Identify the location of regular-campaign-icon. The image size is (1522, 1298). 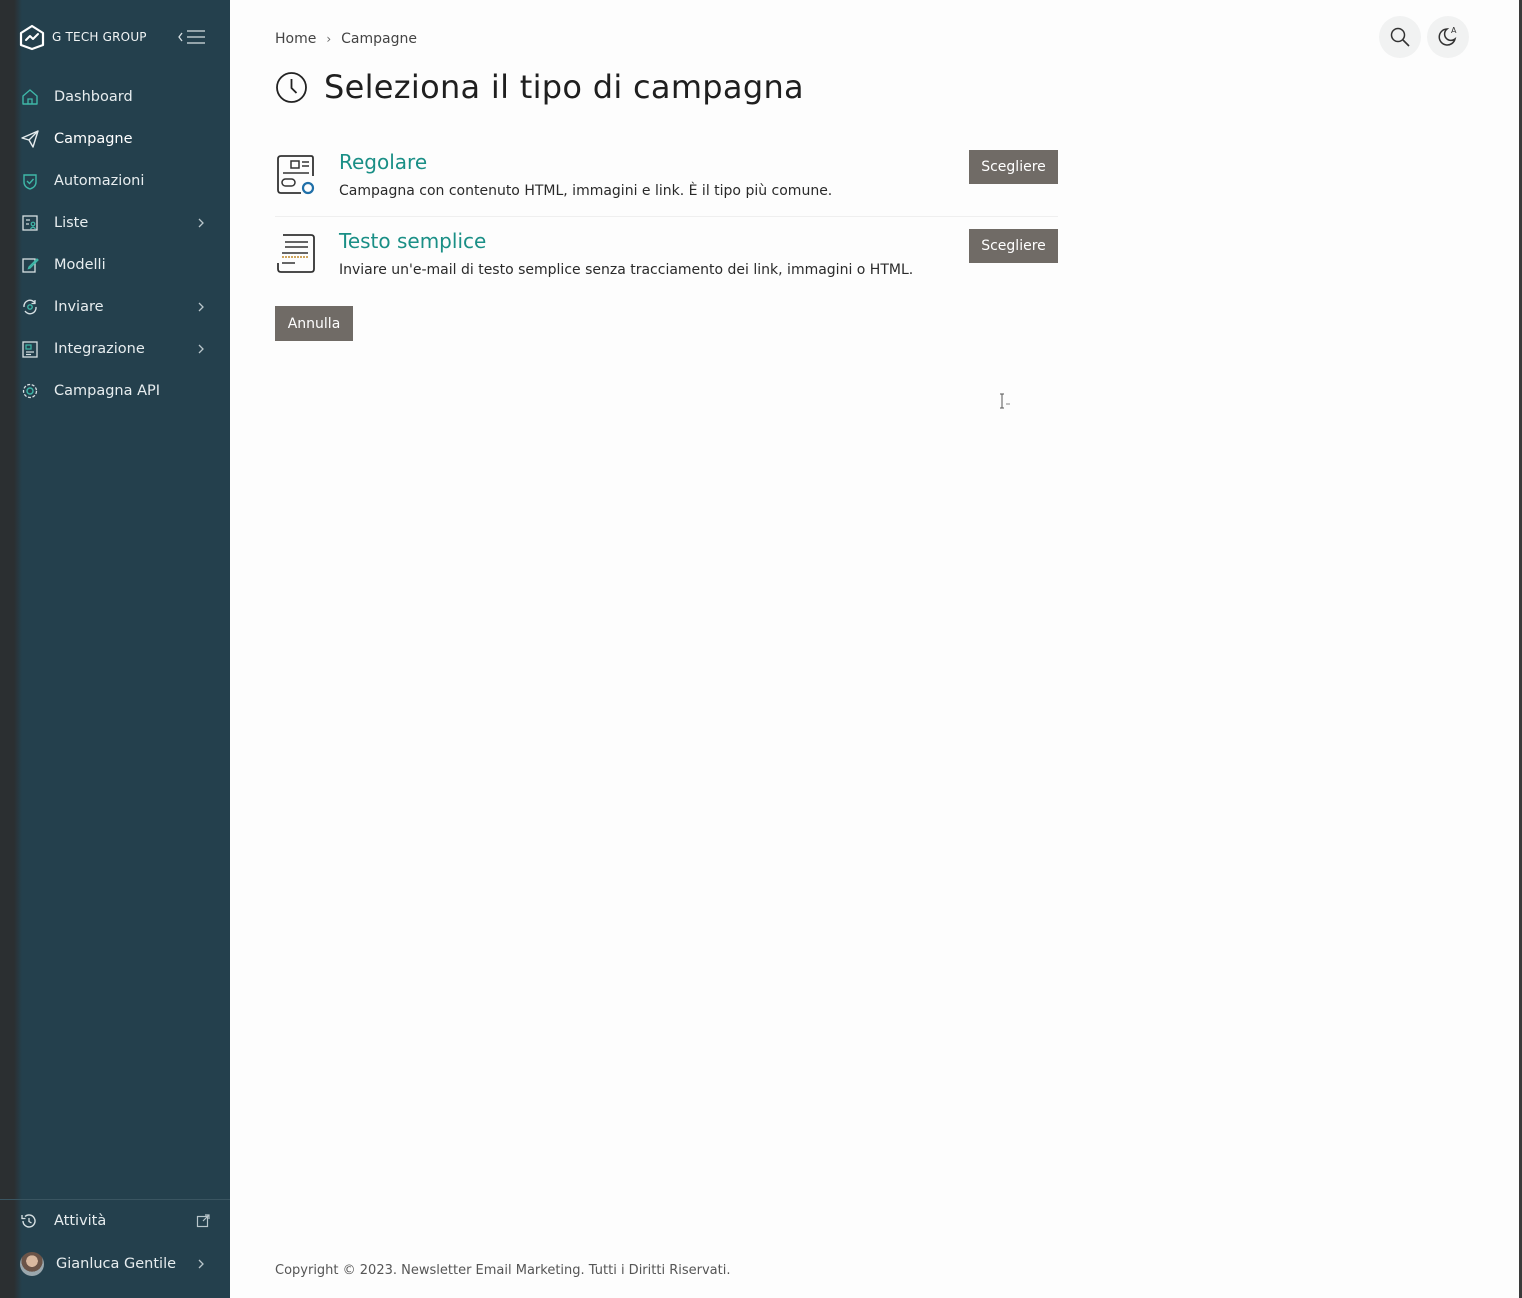
(296, 175).